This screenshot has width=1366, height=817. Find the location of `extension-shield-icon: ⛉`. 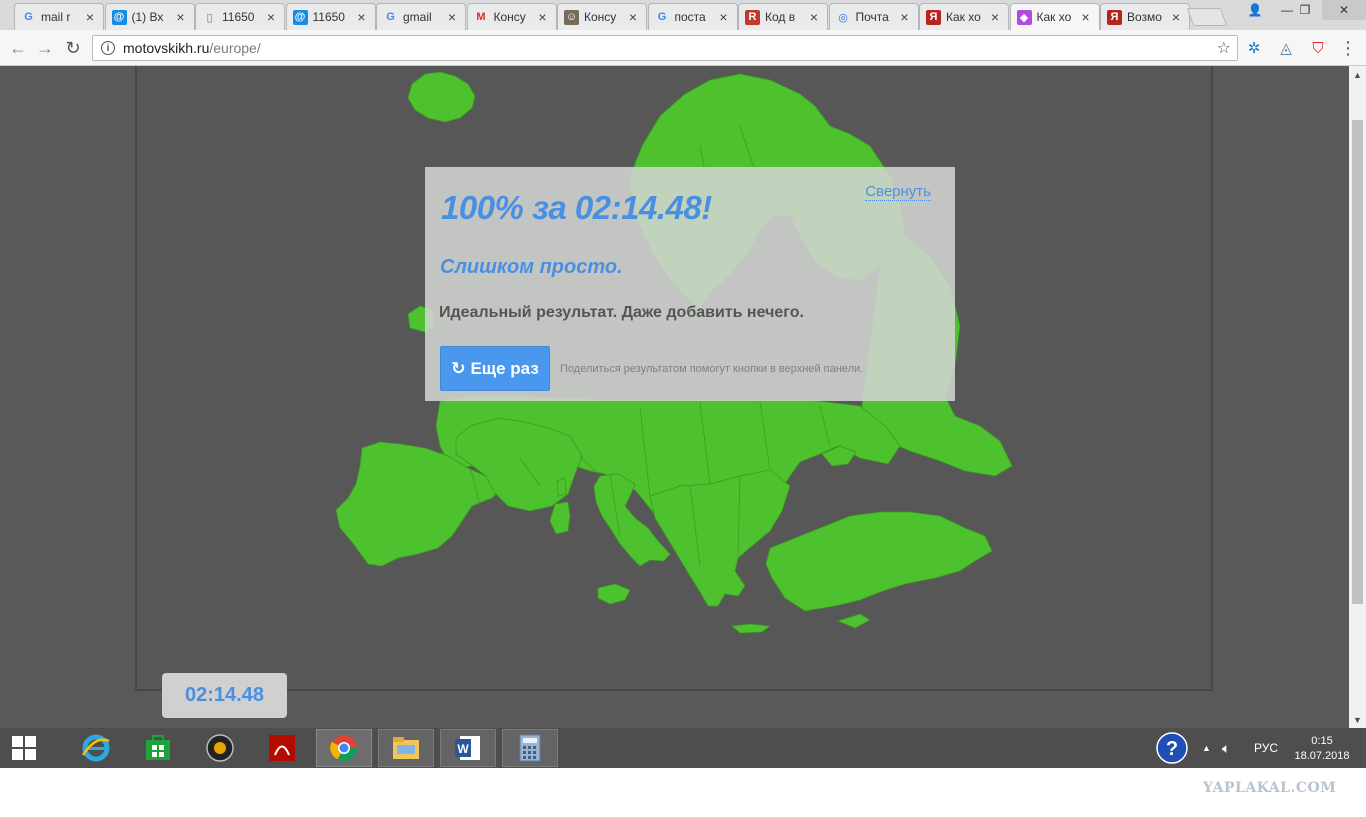

extension-shield-icon: ⛉ is located at coordinates (1318, 48).